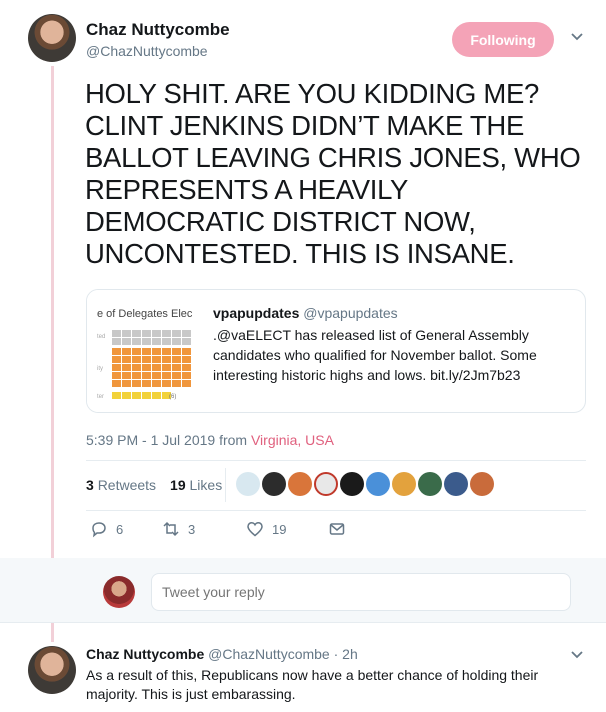 This screenshot has width=606, height=712. What do you see at coordinates (361, 592) in the screenshot?
I see `reply-input` at bounding box center [361, 592].